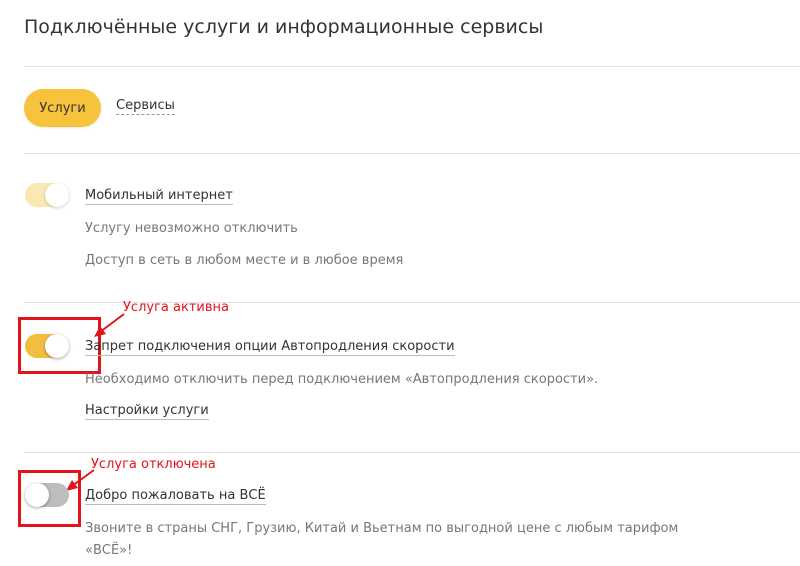 This screenshot has height=566, width=800. Describe the element at coordinates (145, 106) in the screenshot. I see `tab-info-services: Сервисы` at that location.